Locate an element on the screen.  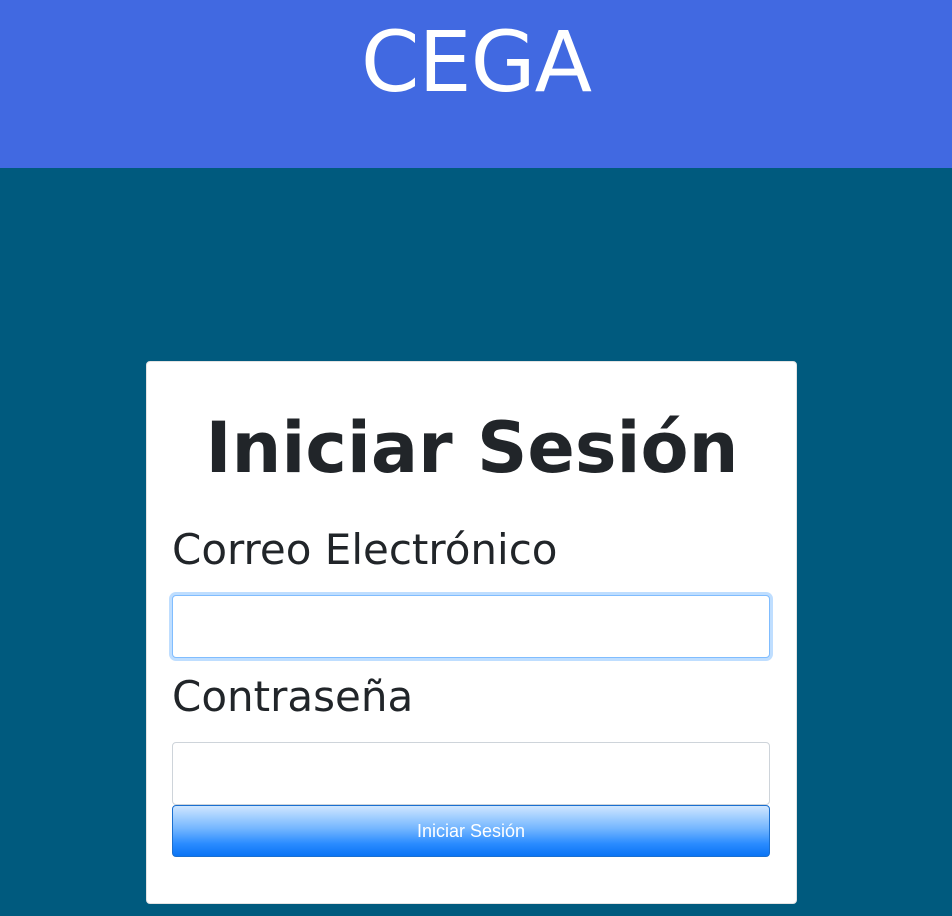
email-label: Correo Electrónico is located at coordinates (365, 549).